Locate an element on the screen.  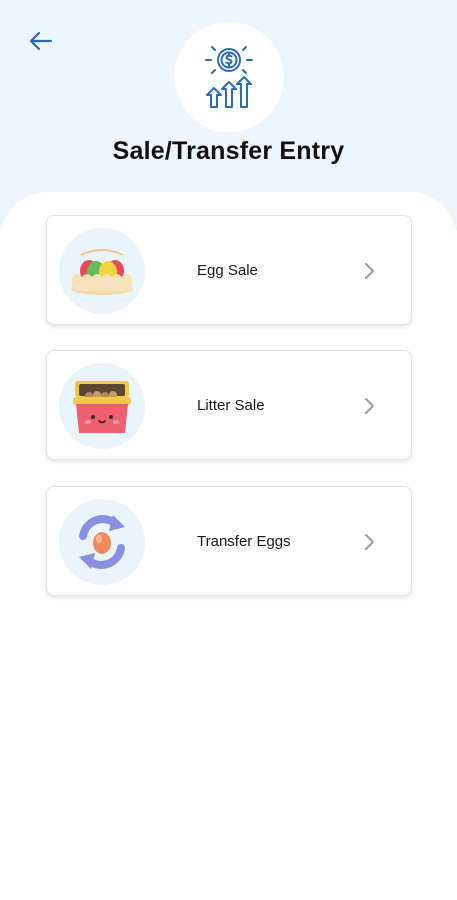
sales-growth-icon is located at coordinates (229, 77).